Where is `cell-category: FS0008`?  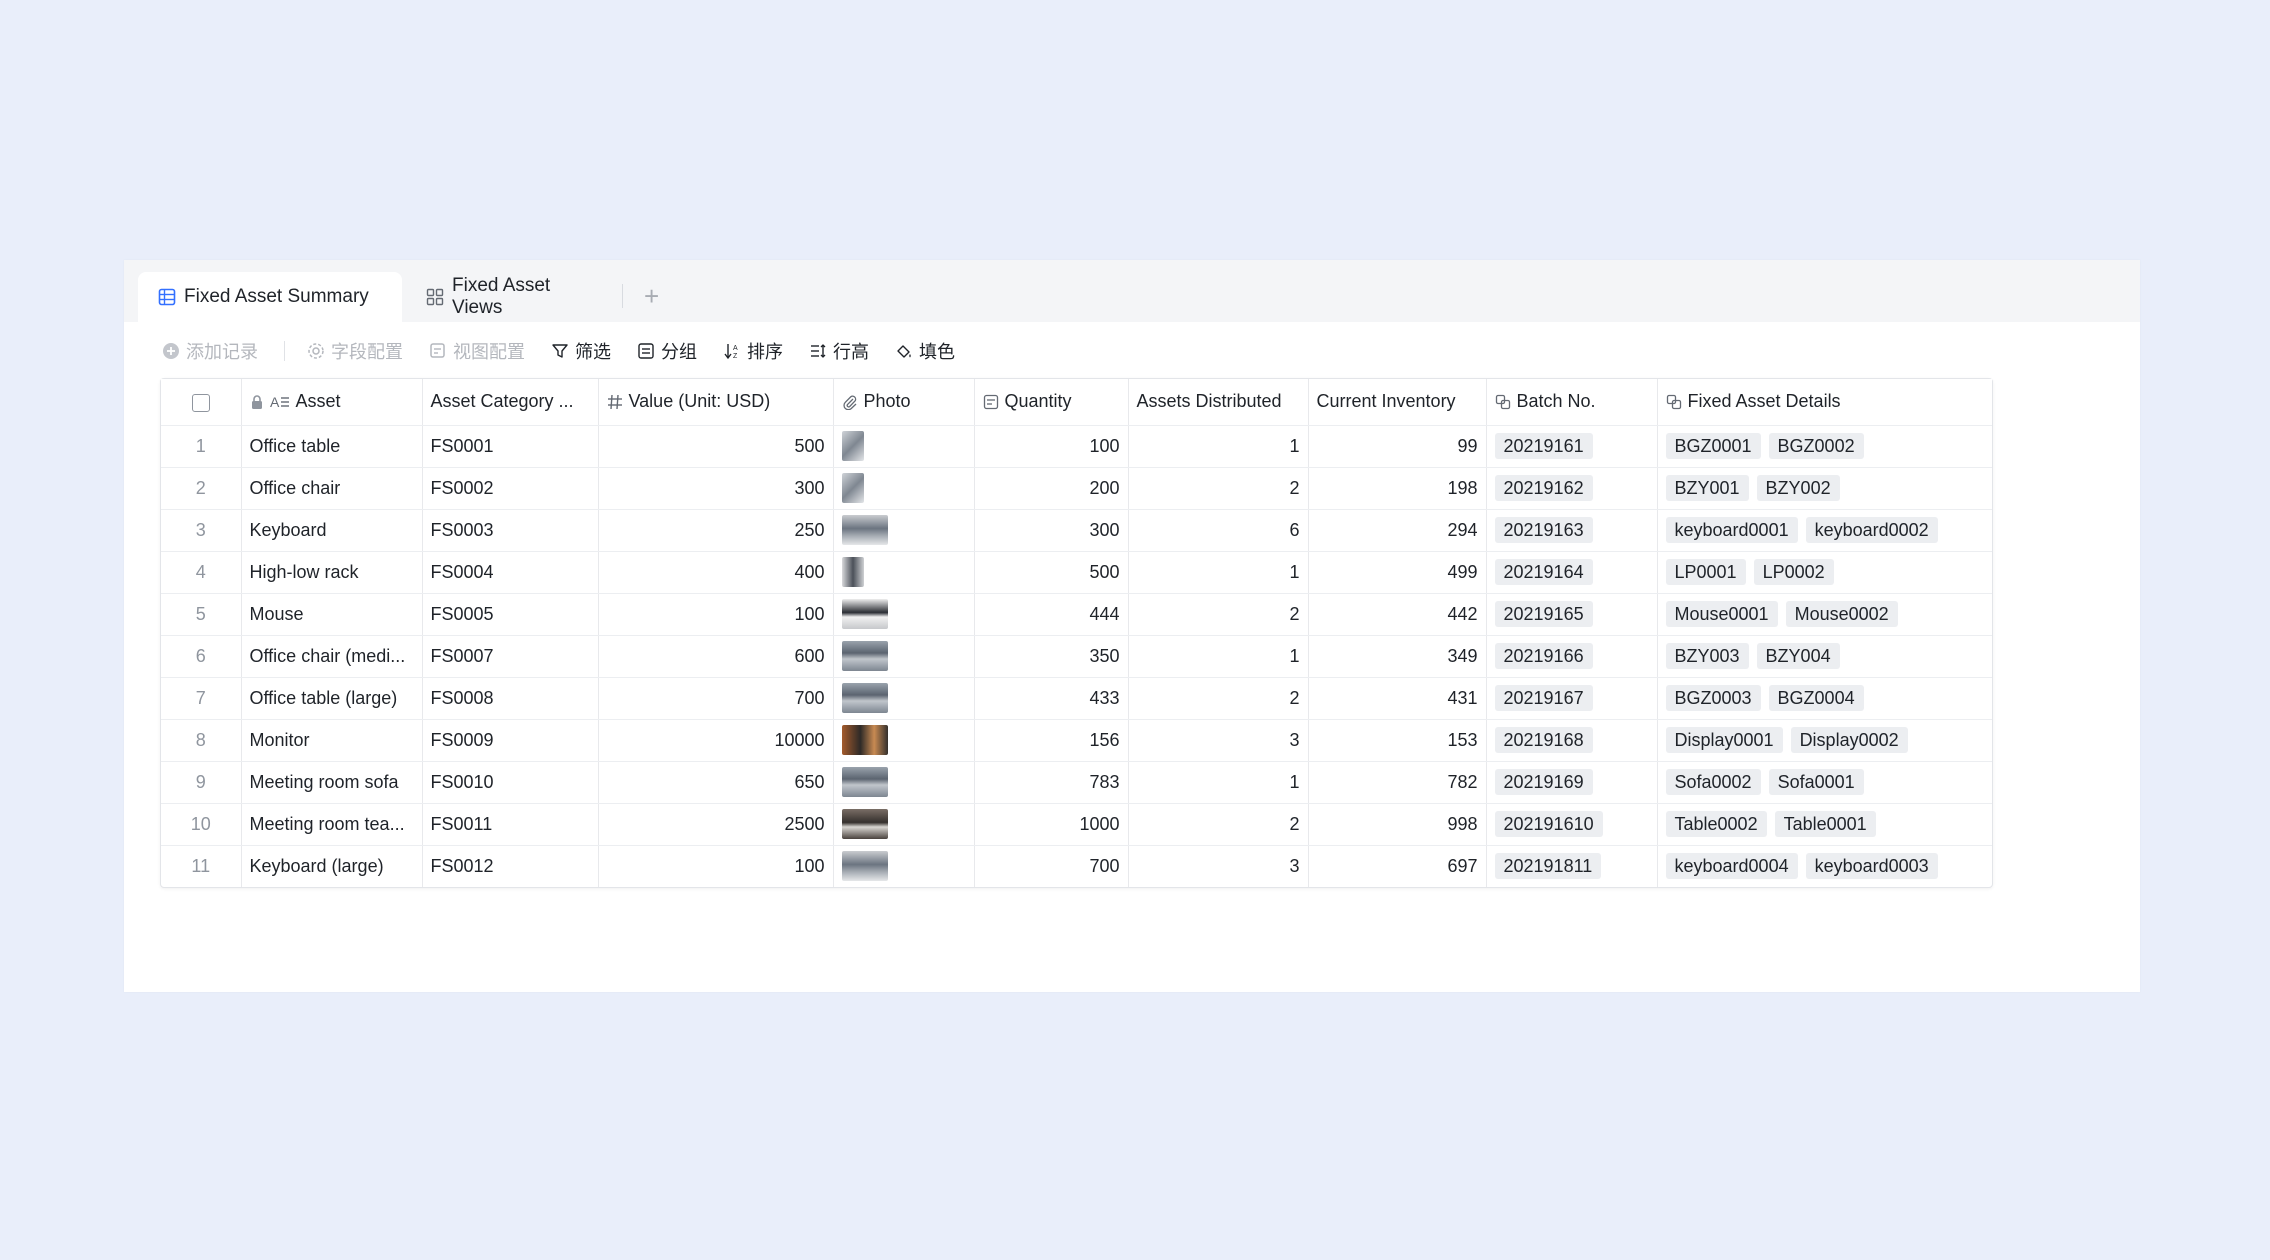
cell-category: FS0008 is located at coordinates (510, 698).